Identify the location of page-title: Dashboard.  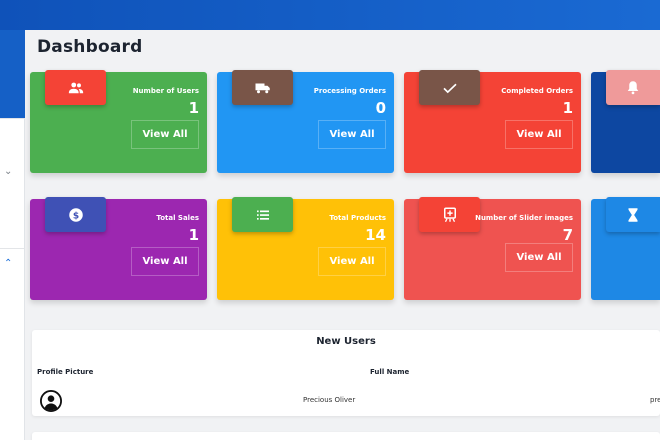
(90, 47).